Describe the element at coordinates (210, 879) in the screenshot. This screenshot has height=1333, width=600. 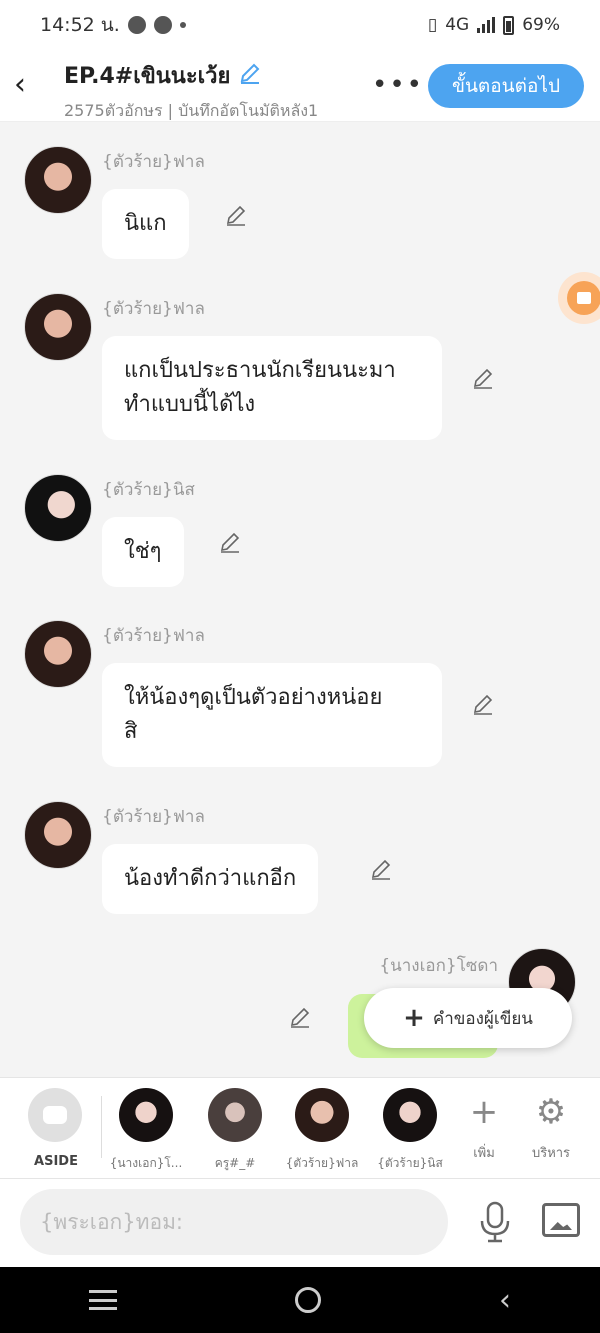
I see `message-bubble: น้องทำดีกว่าแกอีก` at that location.